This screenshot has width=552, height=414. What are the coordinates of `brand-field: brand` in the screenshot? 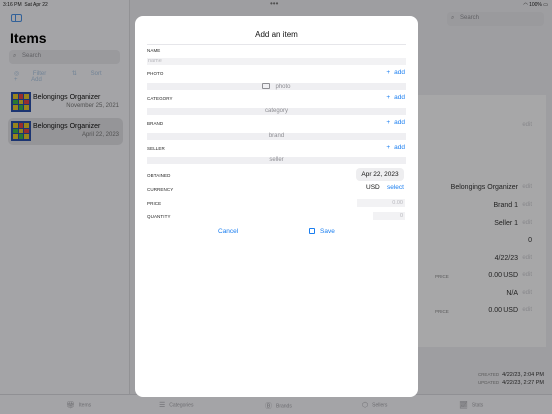 It's located at (276, 136).